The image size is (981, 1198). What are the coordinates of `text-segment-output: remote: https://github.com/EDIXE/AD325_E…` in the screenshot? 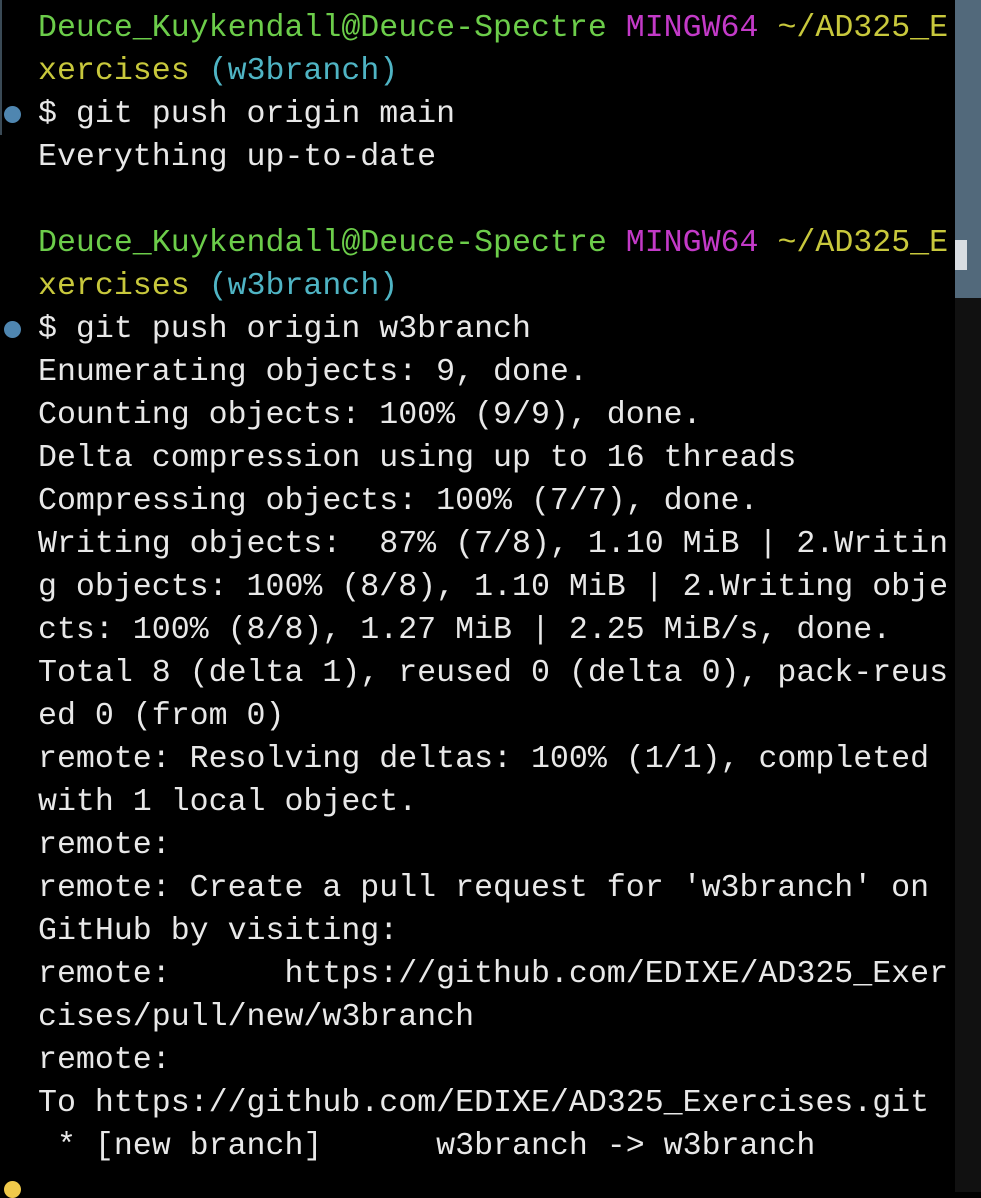 It's located at (493, 974).